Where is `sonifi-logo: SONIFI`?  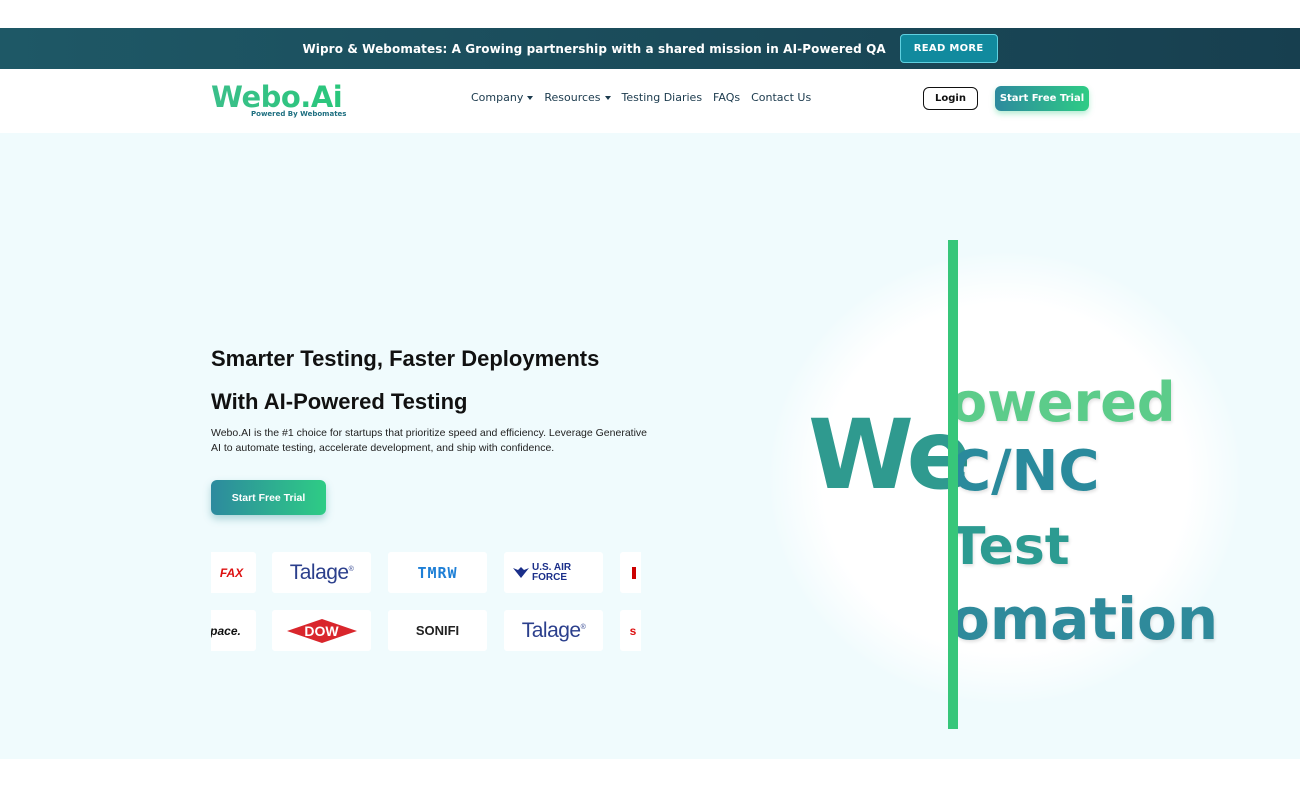 sonifi-logo: SONIFI is located at coordinates (437, 630).